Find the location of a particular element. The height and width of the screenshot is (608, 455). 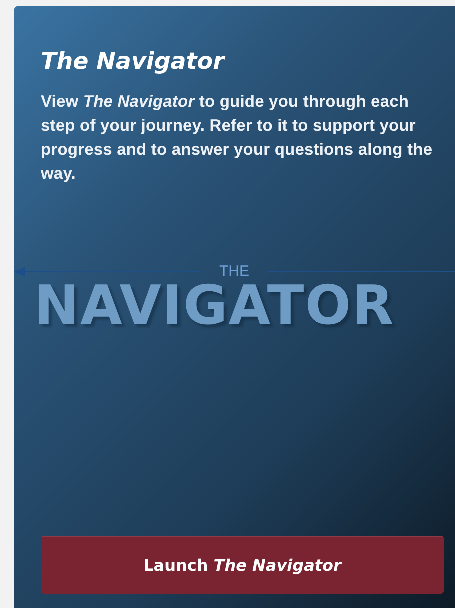

logo-large-text: NAVIGATOR is located at coordinates (214, 306).